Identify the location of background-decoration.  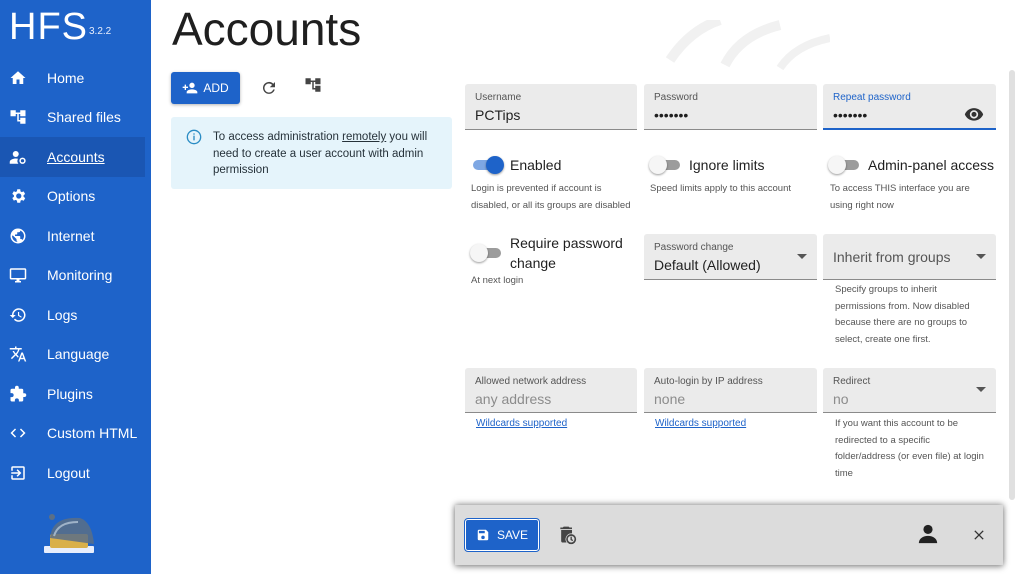
(747, 45).